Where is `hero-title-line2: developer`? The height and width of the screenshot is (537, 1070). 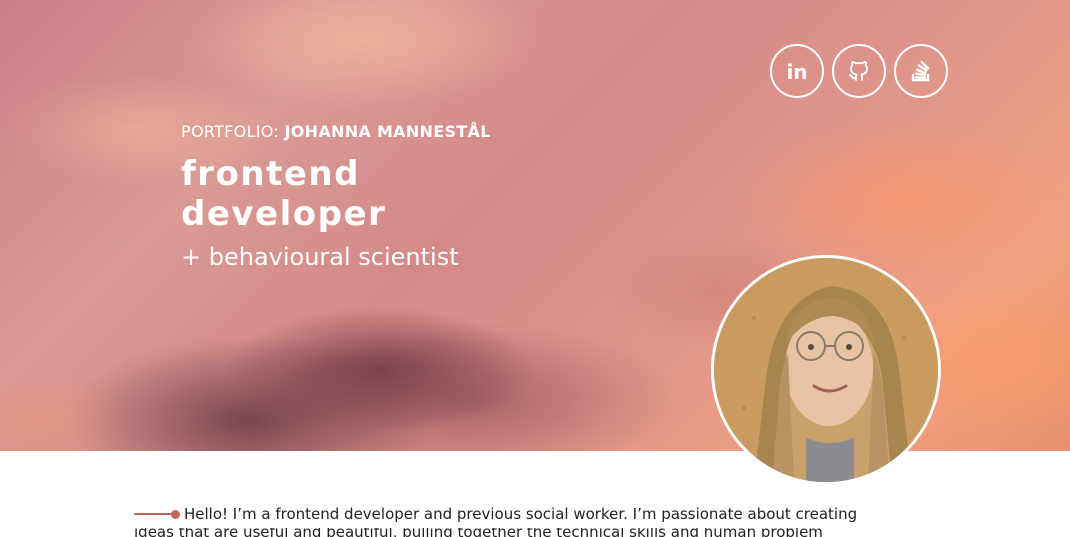 hero-title-line2: developer is located at coordinates (284, 214).